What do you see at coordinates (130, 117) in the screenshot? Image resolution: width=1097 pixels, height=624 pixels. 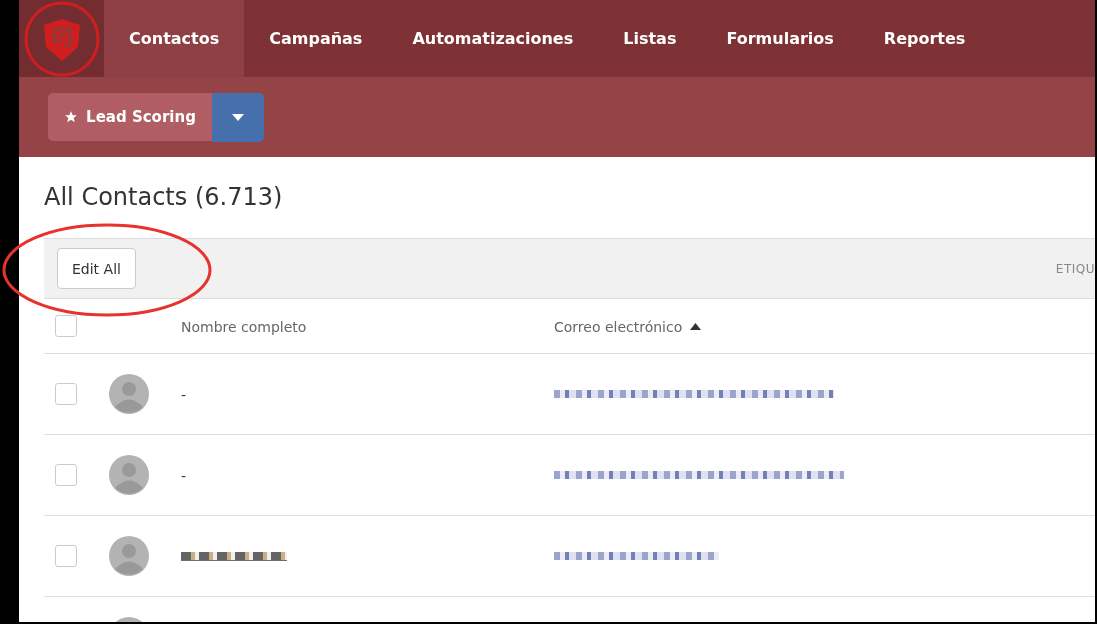 I see `lead-scoring-button: Lead Scoring` at bounding box center [130, 117].